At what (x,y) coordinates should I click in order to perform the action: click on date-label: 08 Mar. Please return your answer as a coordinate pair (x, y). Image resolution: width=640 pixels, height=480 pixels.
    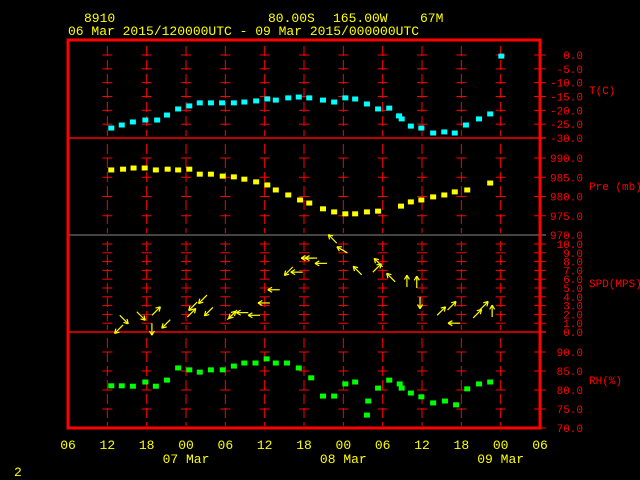
    Looking at the image, I should click on (343, 459).